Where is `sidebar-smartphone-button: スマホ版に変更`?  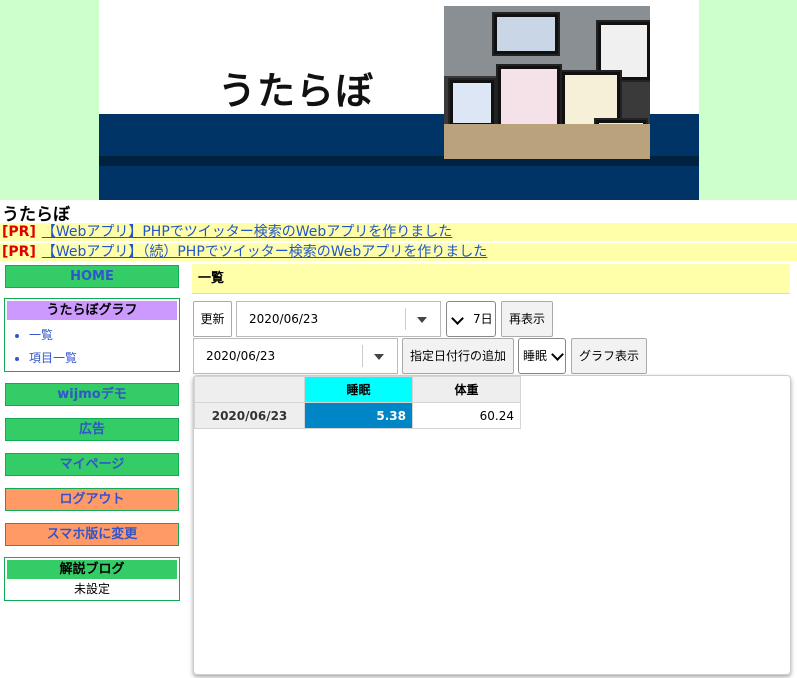 sidebar-smartphone-button: スマホ版に変更 is located at coordinates (92, 534).